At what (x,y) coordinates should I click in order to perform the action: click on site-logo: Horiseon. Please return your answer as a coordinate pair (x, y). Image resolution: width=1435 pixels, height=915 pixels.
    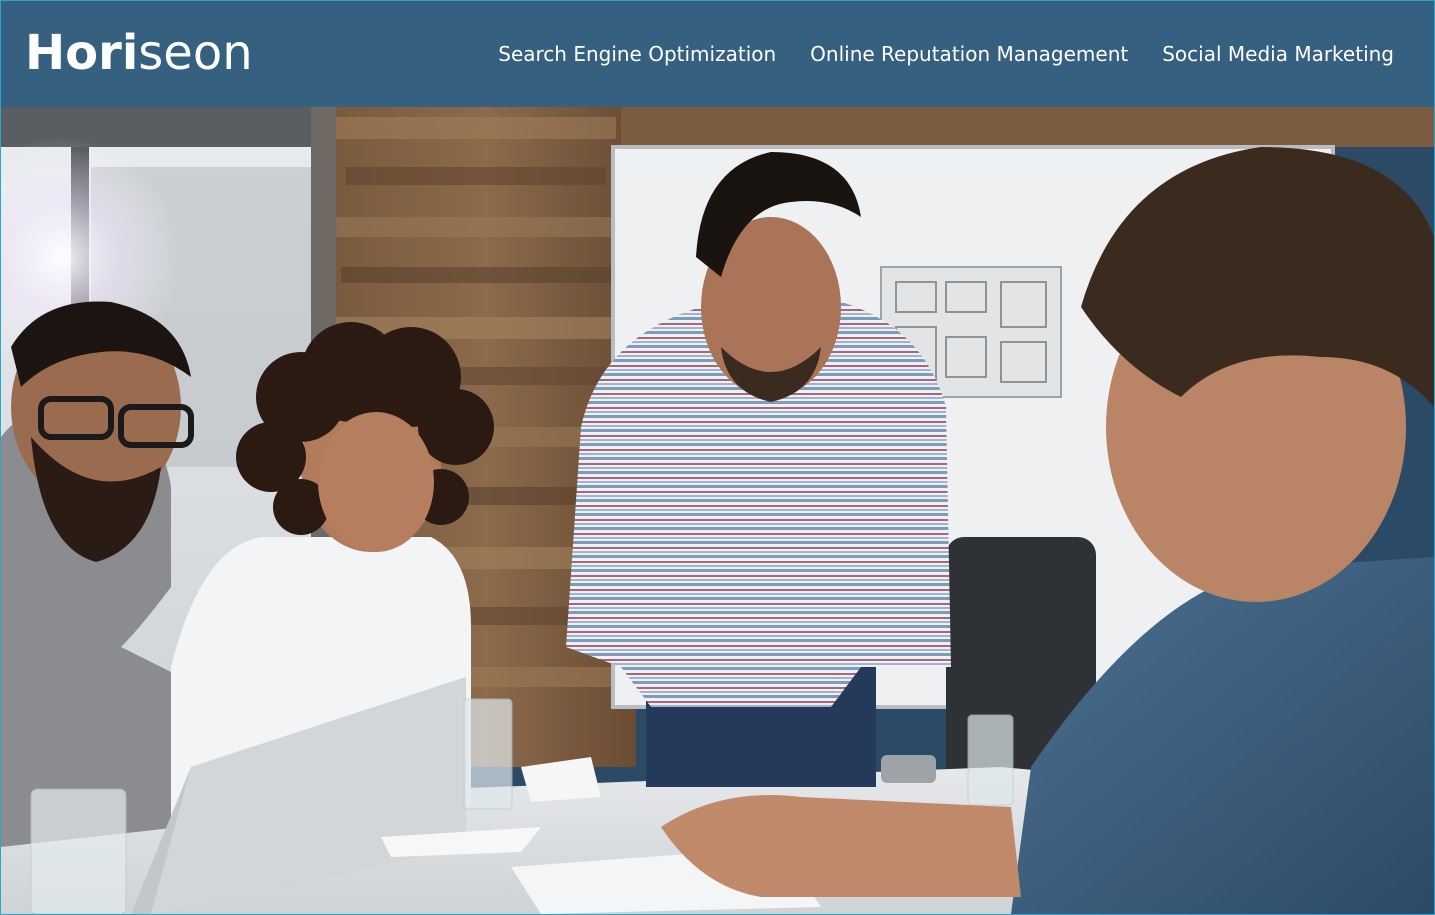
    Looking at the image, I should click on (139, 53).